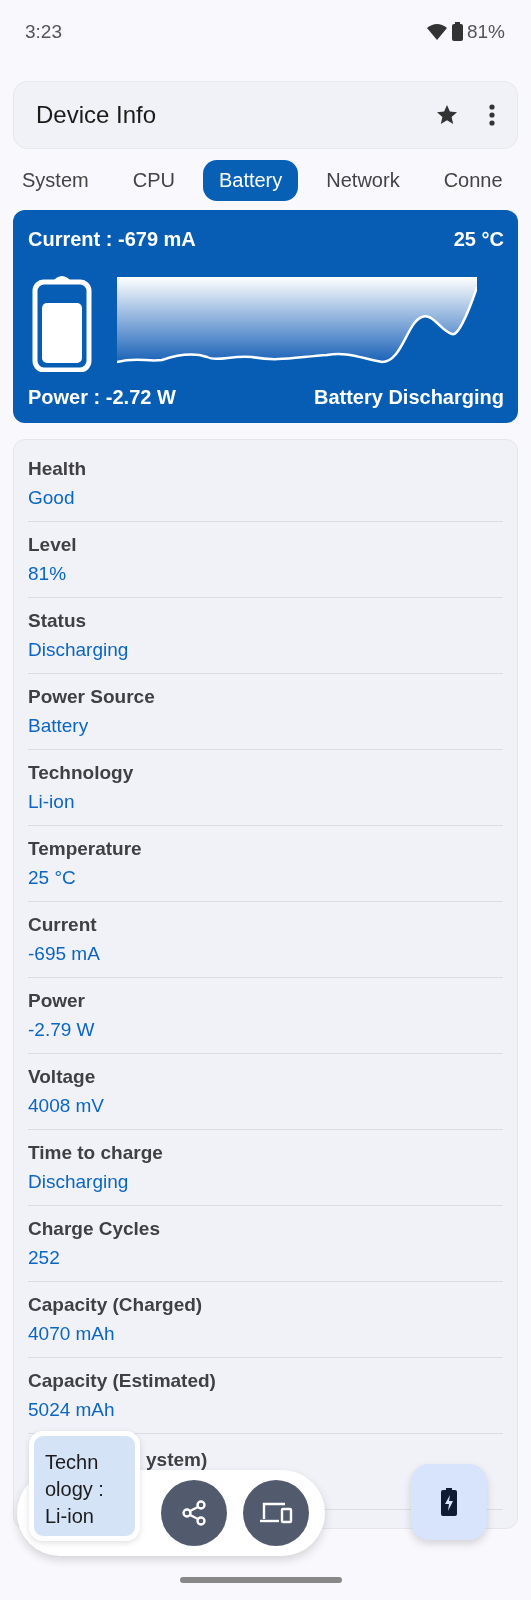 Image resolution: width=531 pixels, height=1600 pixels. Describe the element at coordinates (447, 115) in the screenshot. I see `star-icon` at that location.